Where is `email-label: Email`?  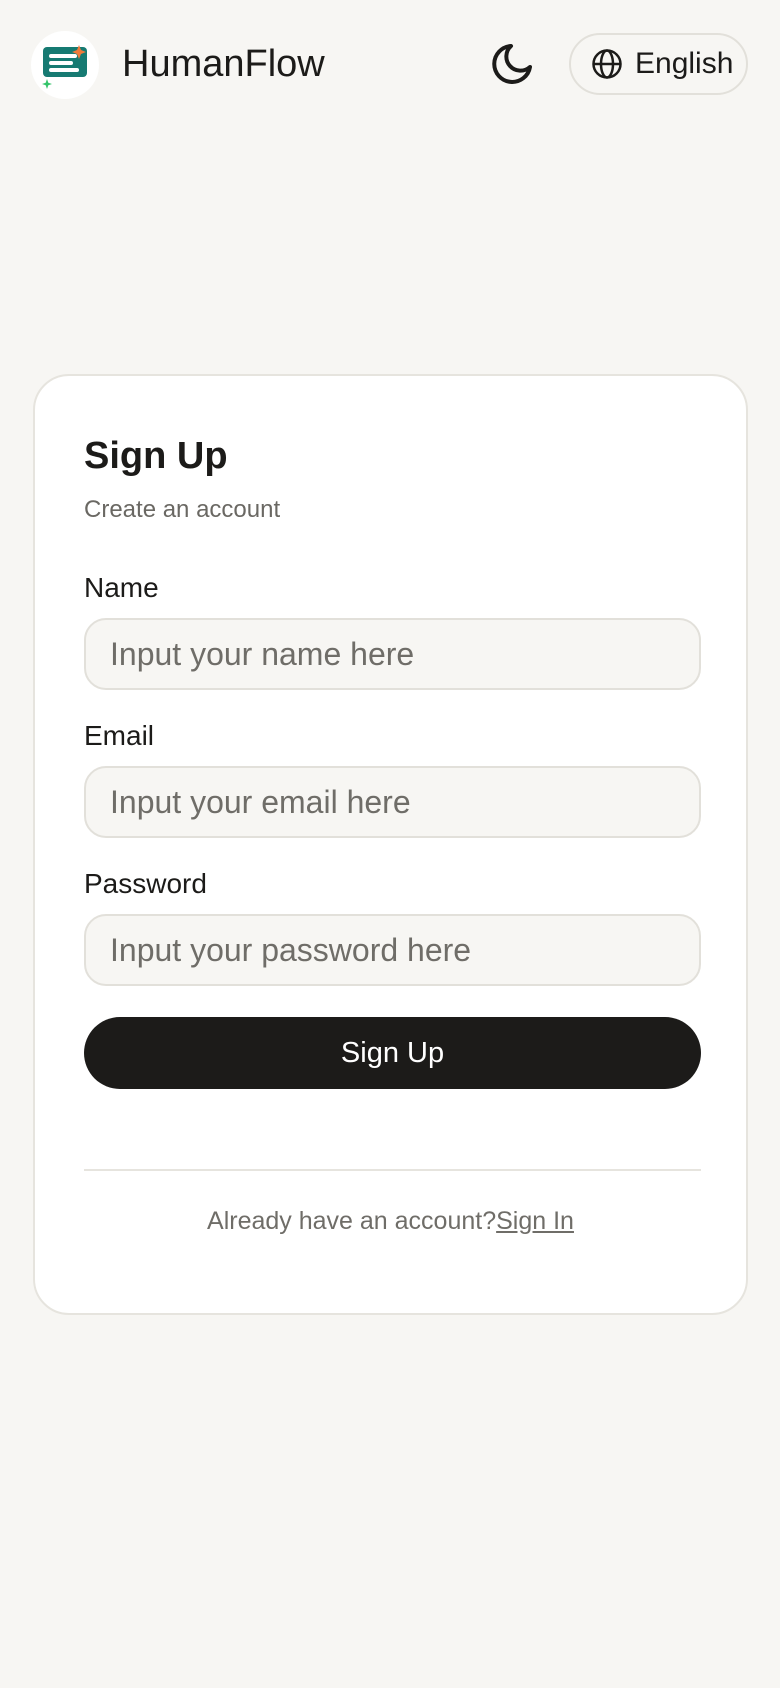
email-label: Email is located at coordinates (119, 735).